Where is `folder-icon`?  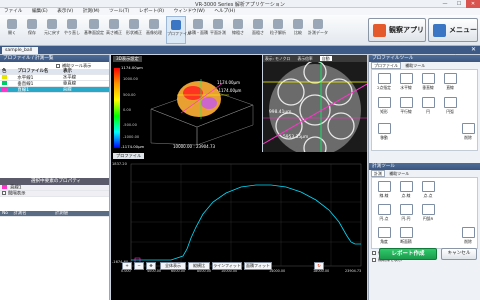
folder-icon is located at coordinates (12, 24).